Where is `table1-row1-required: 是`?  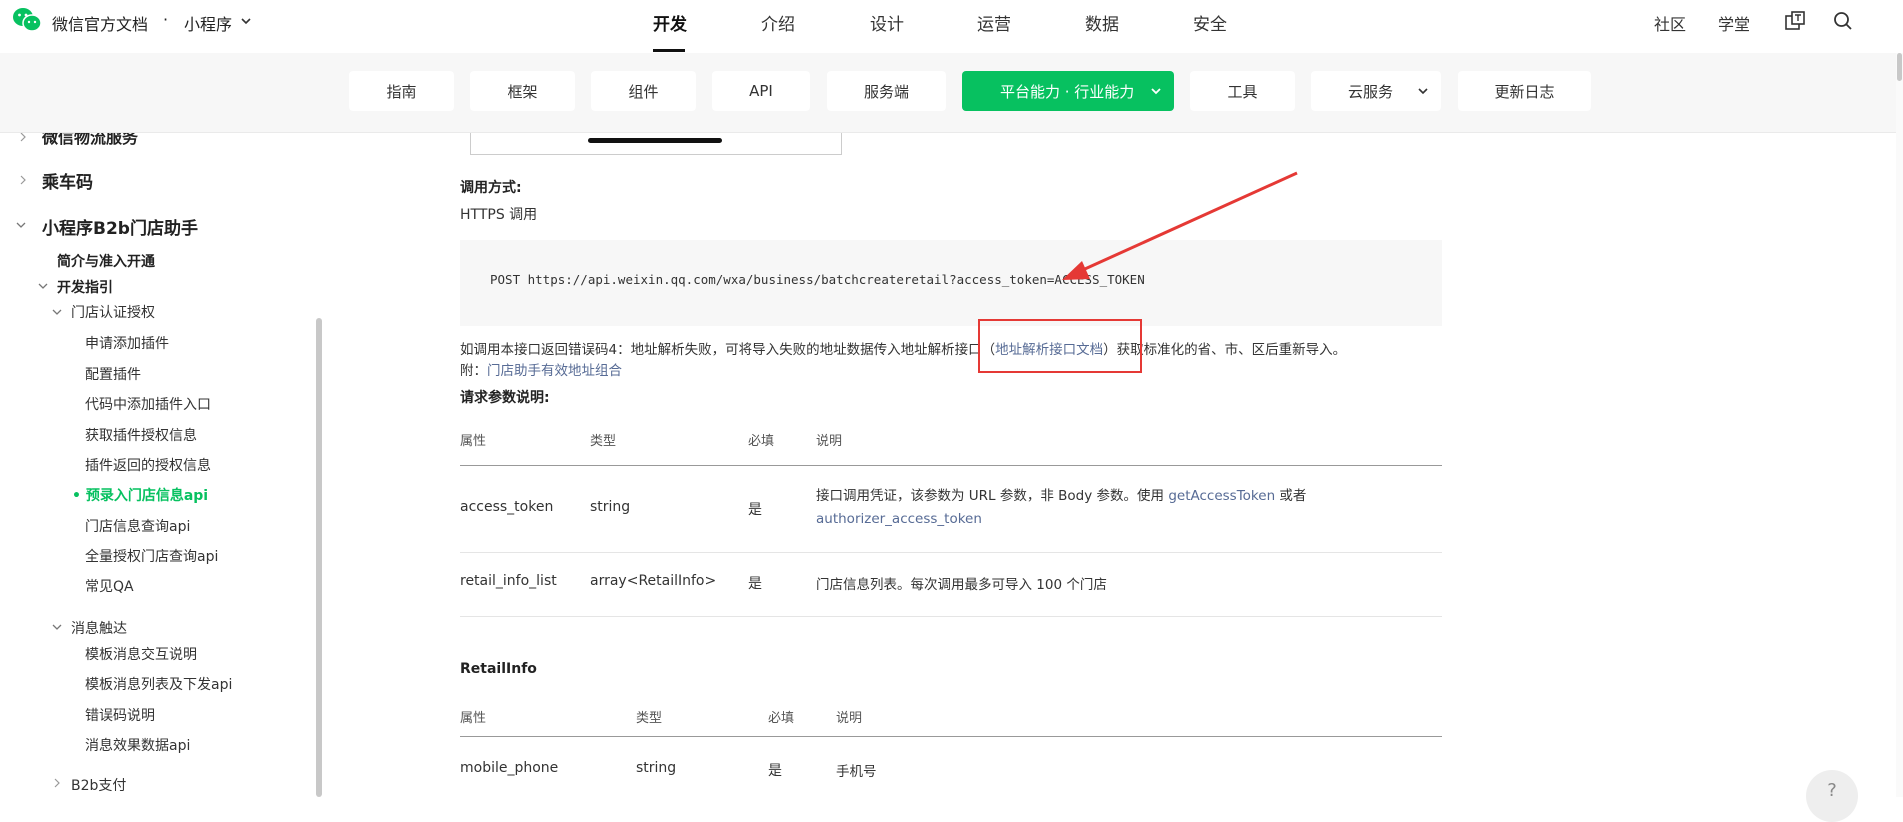
table1-row1-required: 是 is located at coordinates (755, 510).